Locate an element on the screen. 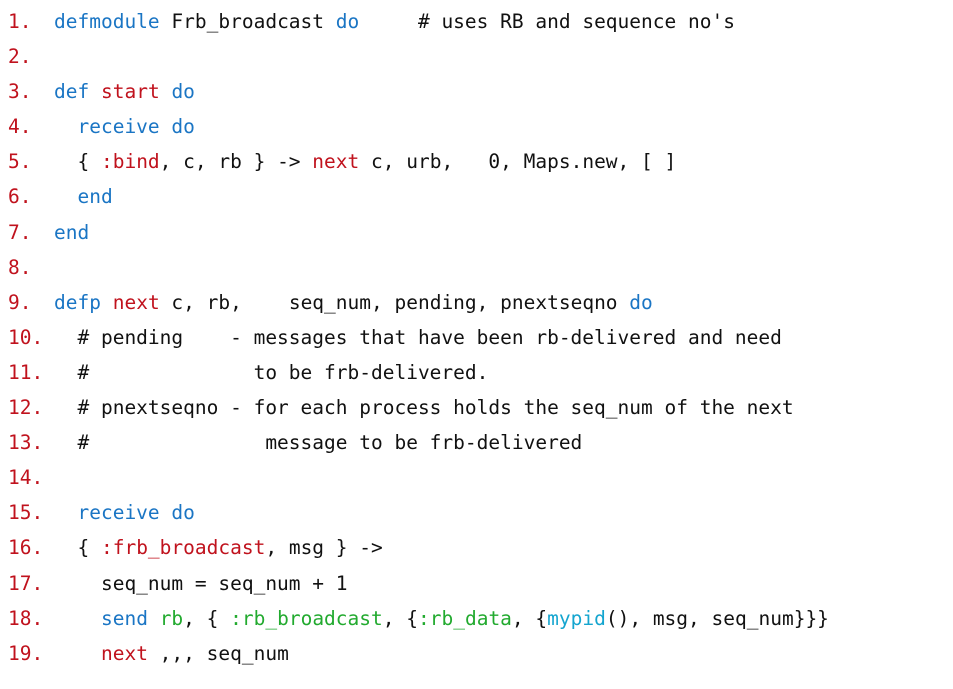  line-number: 8. is located at coordinates (20, 267).